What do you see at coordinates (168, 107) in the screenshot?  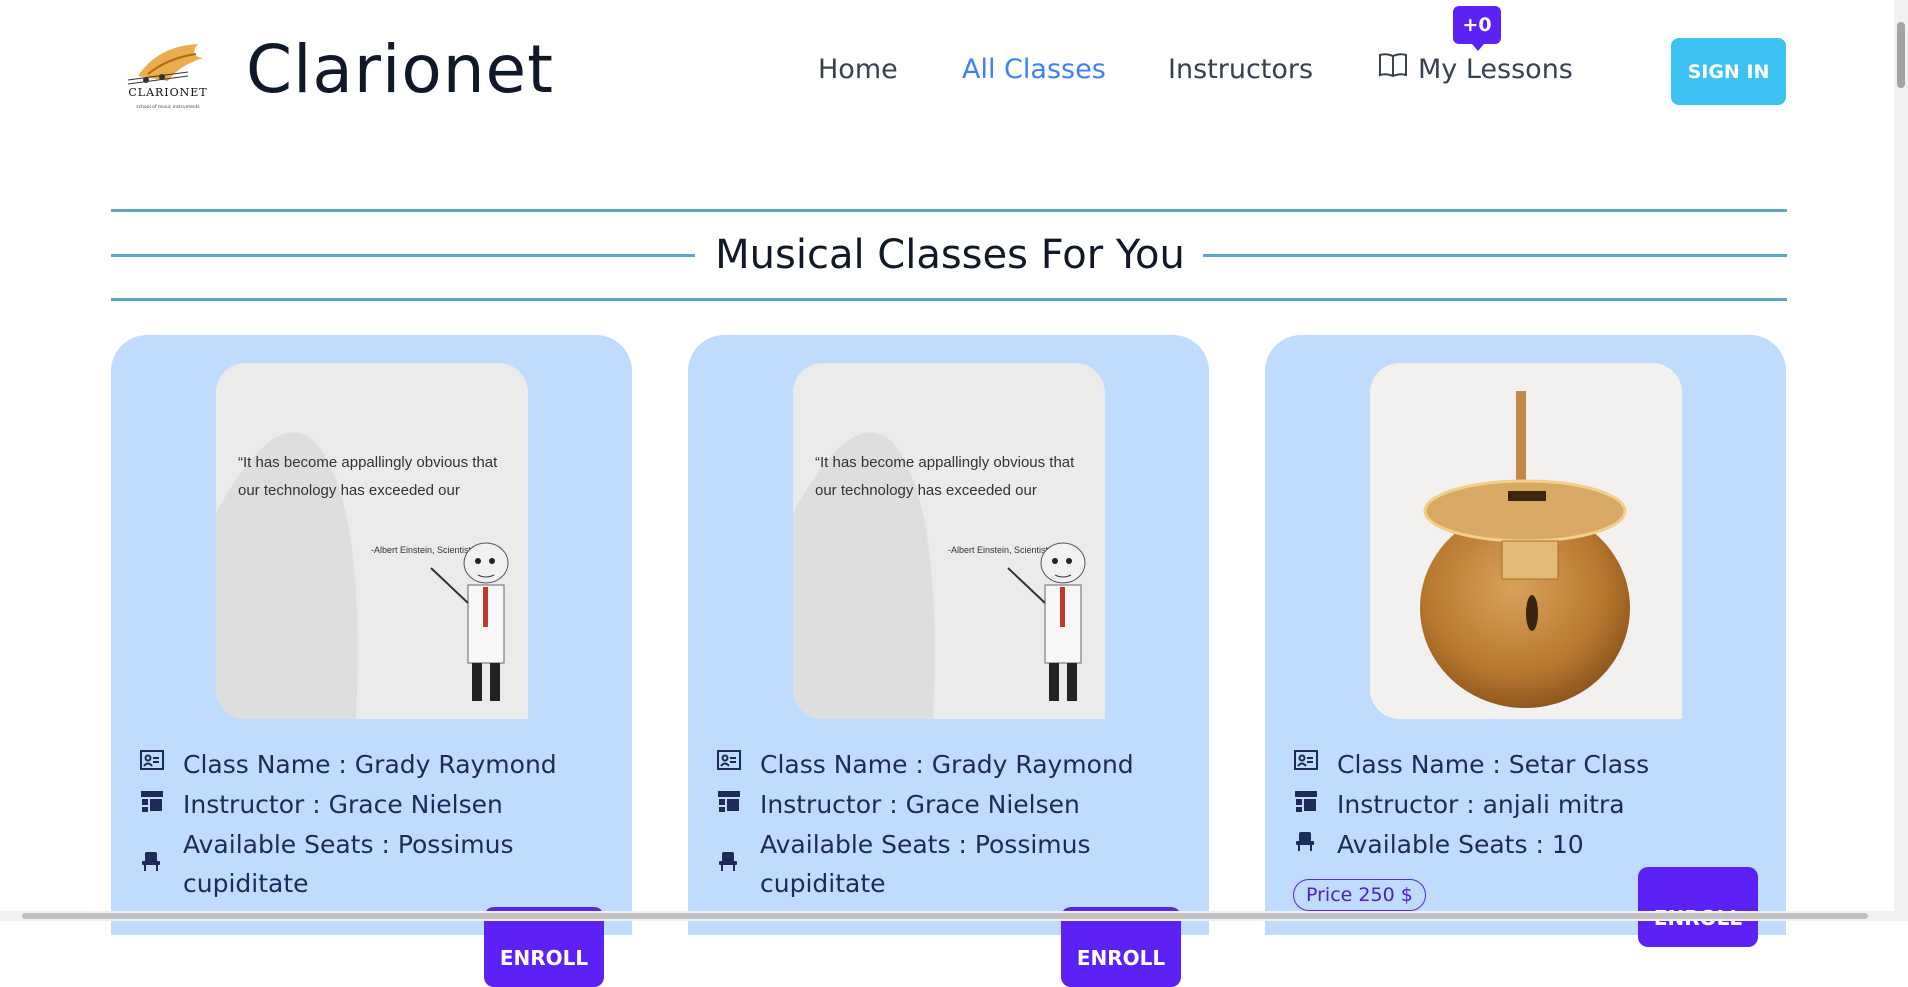 I see `logo-subtext: school of music instruments` at bounding box center [168, 107].